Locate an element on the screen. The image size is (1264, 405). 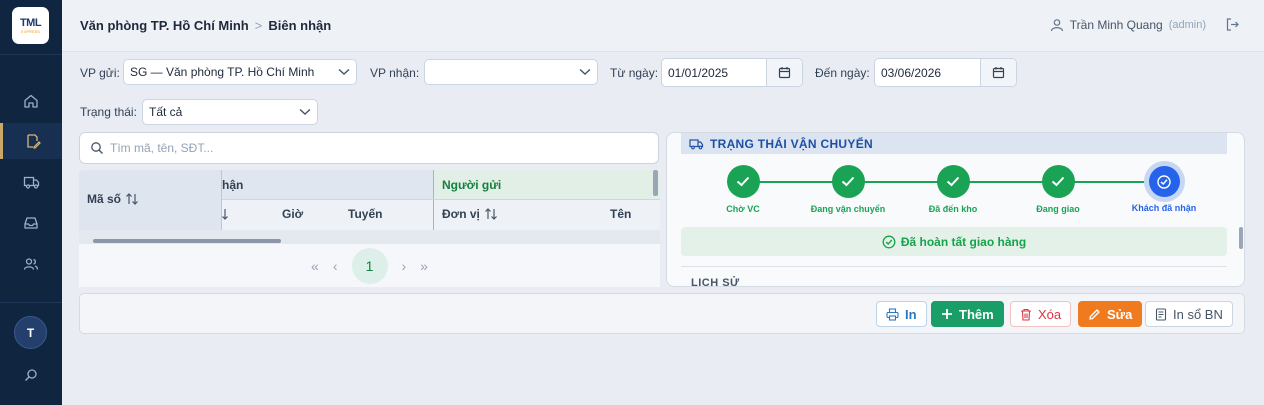
trang-thai-value: Tất cả is located at coordinates (166, 112).